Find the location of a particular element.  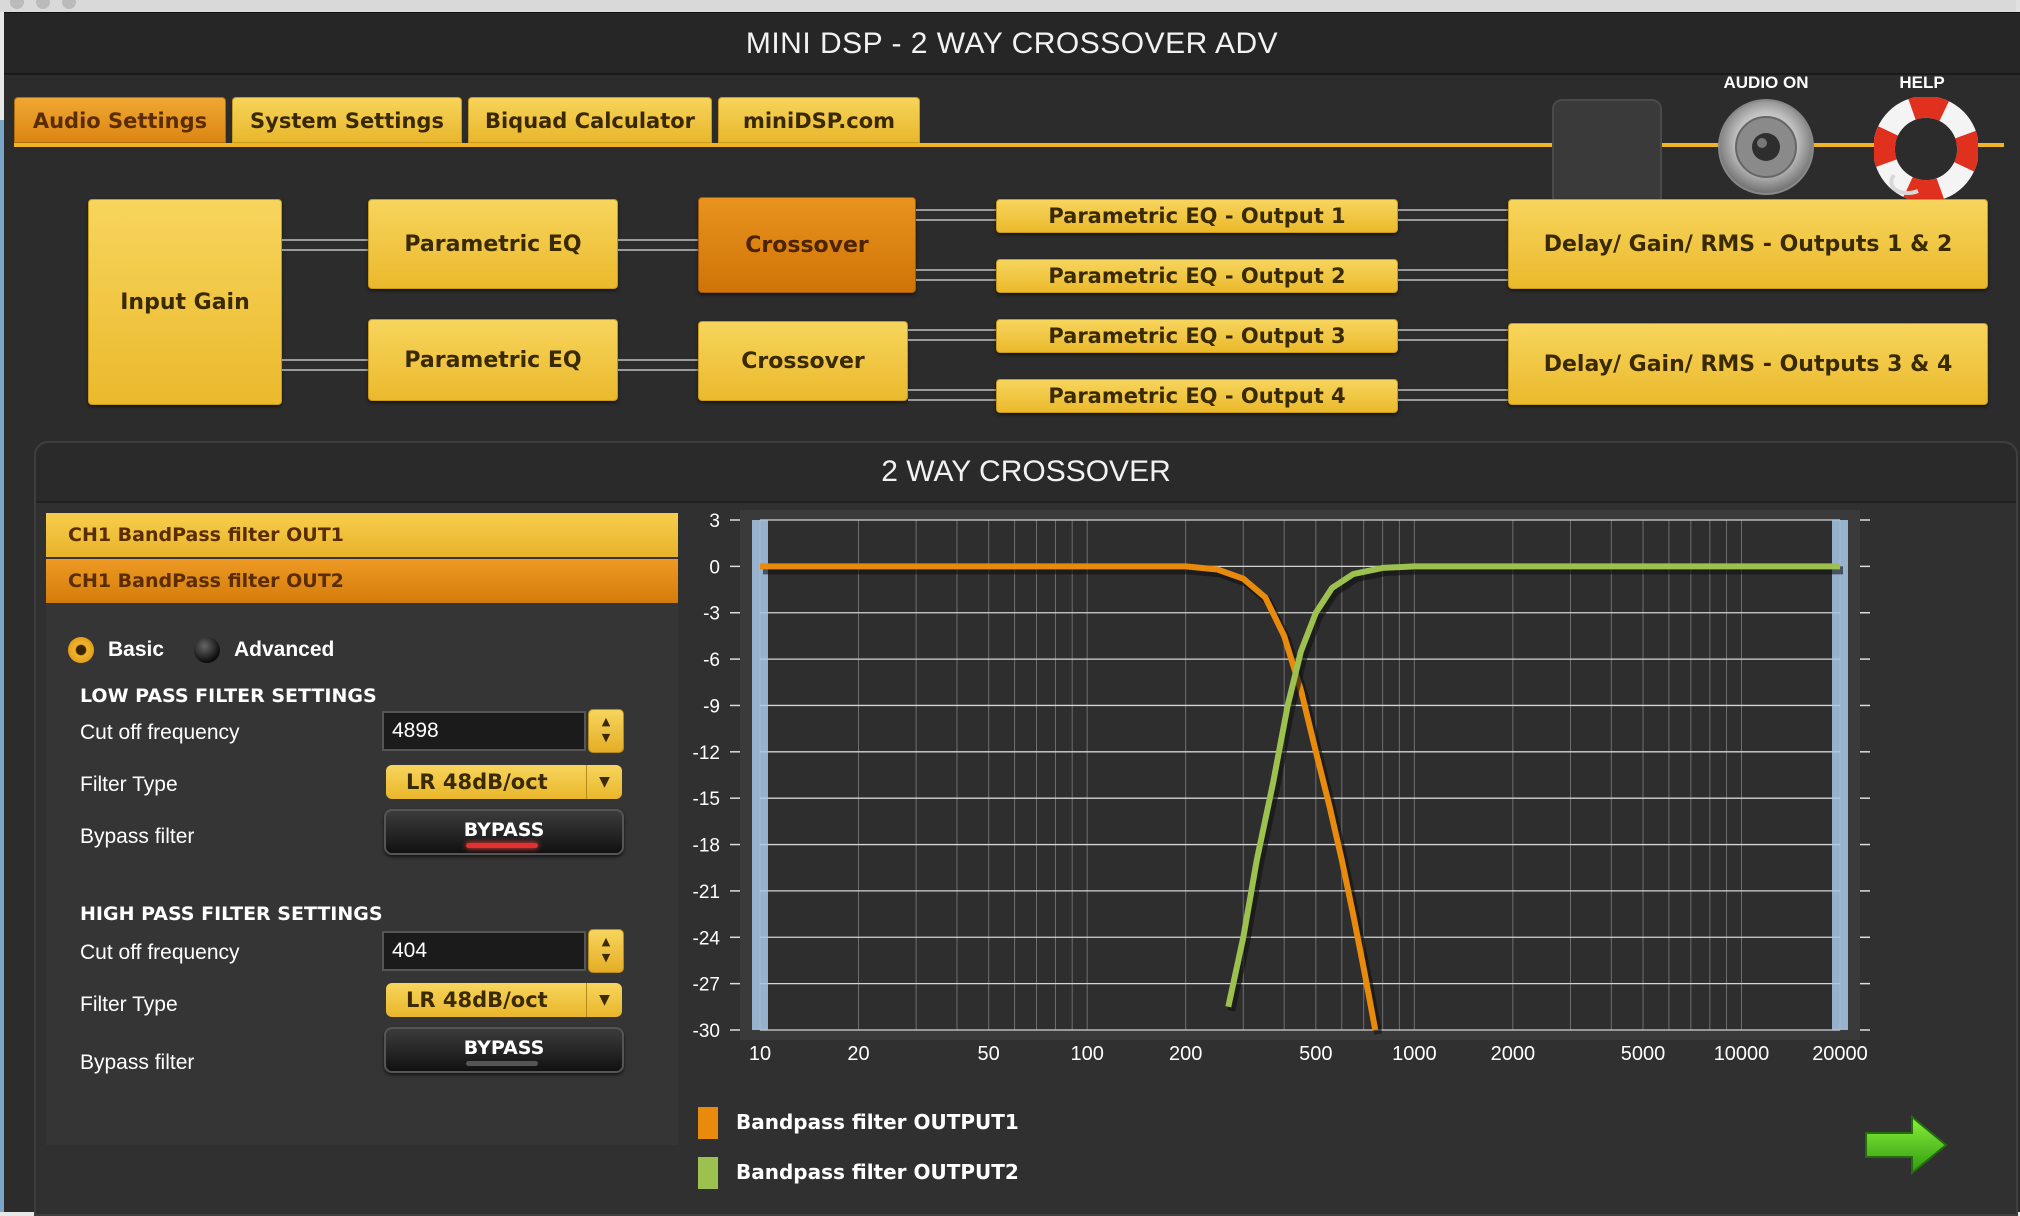

speaker-icon is located at coordinates (1766, 147).